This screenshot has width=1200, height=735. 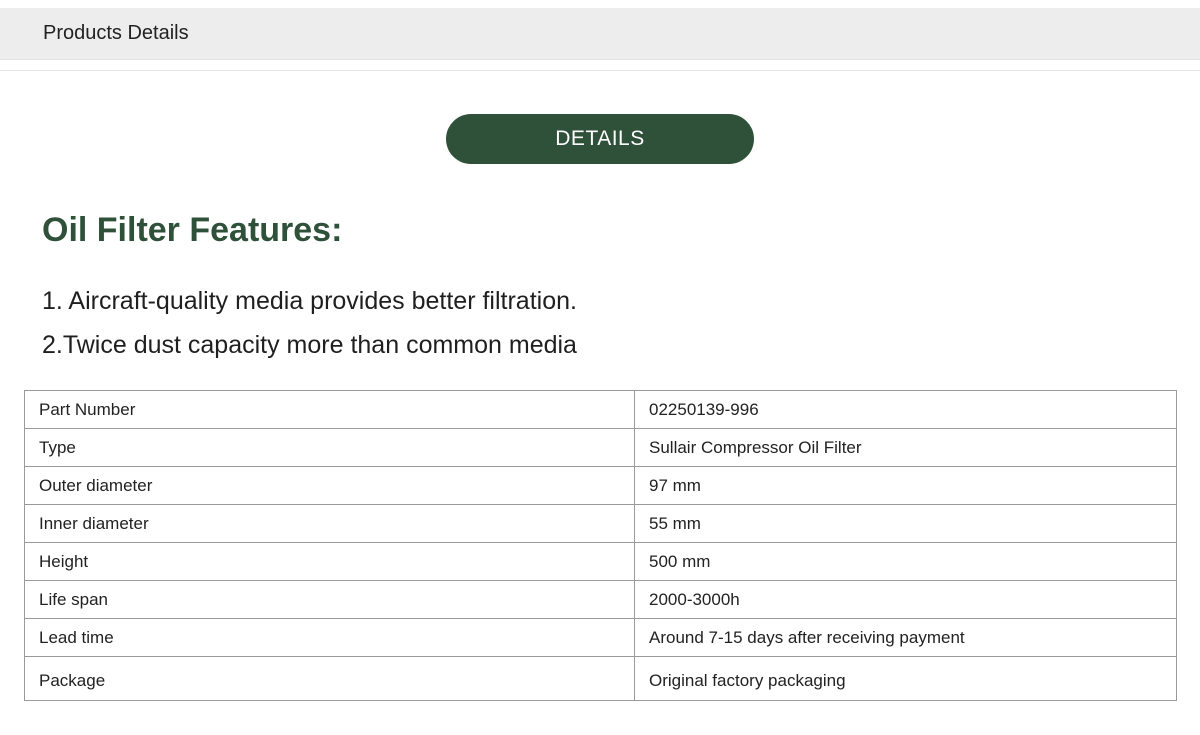 I want to click on spec-label: Outer diameter, so click(x=329, y=485).